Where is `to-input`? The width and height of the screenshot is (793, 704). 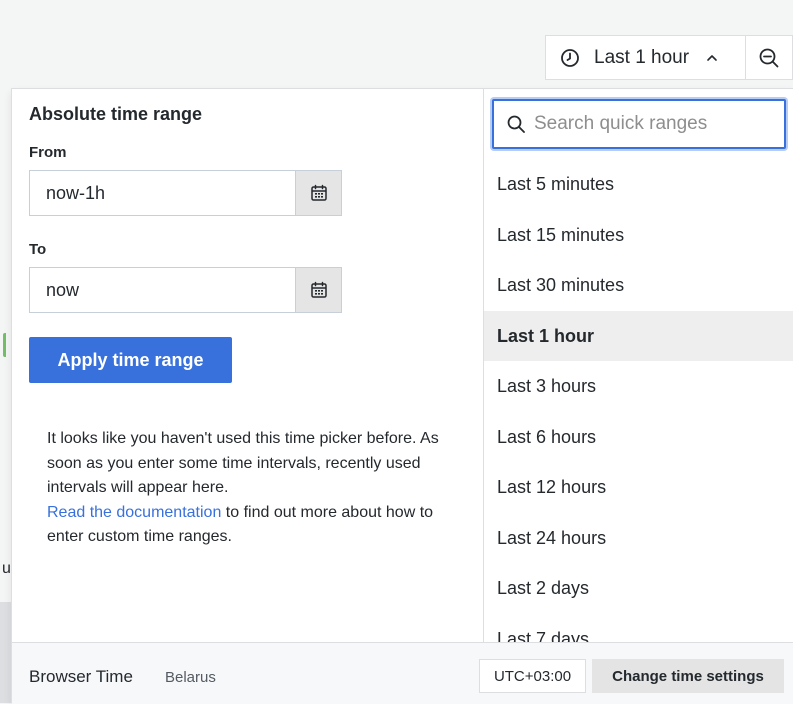
to-input is located at coordinates (162, 290).